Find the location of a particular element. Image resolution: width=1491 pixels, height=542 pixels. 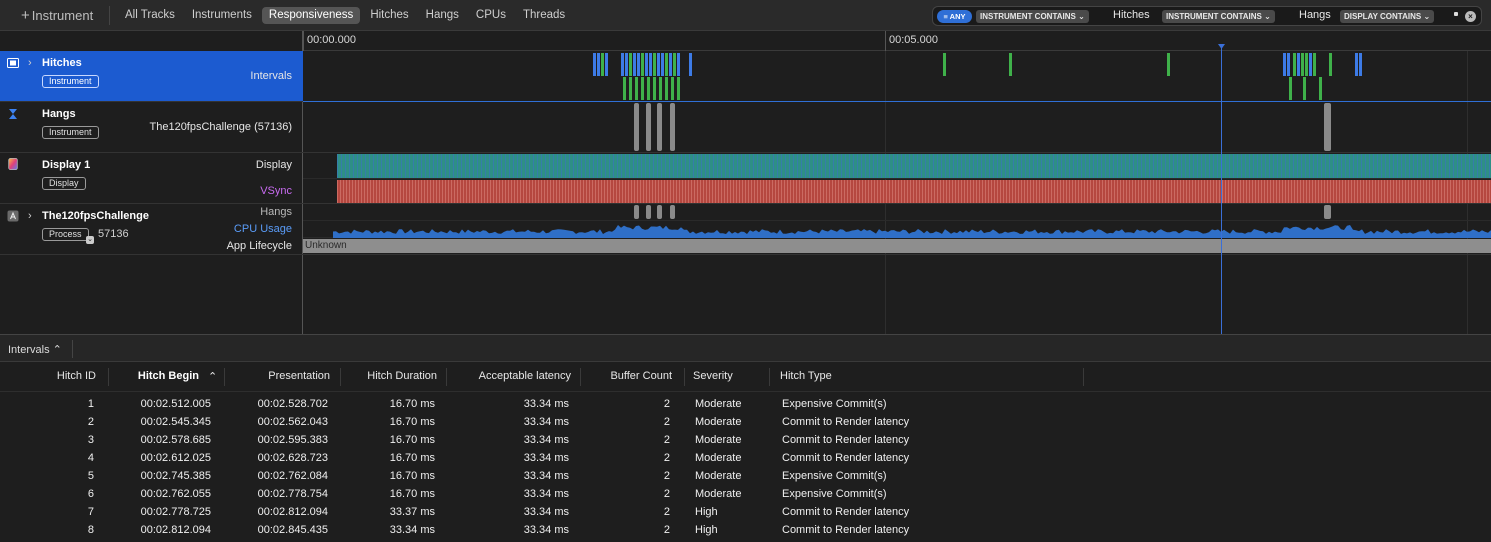

inspection-line is located at coordinates (1221, 189).